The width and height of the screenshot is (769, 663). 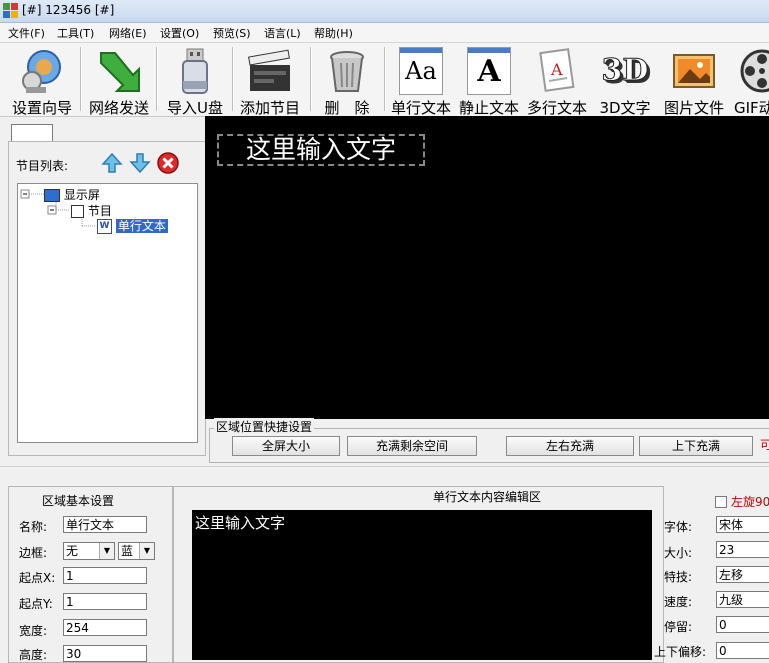 What do you see at coordinates (750, 502) in the screenshot?
I see `rotate-label: 左旋90` at bounding box center [750, 502].